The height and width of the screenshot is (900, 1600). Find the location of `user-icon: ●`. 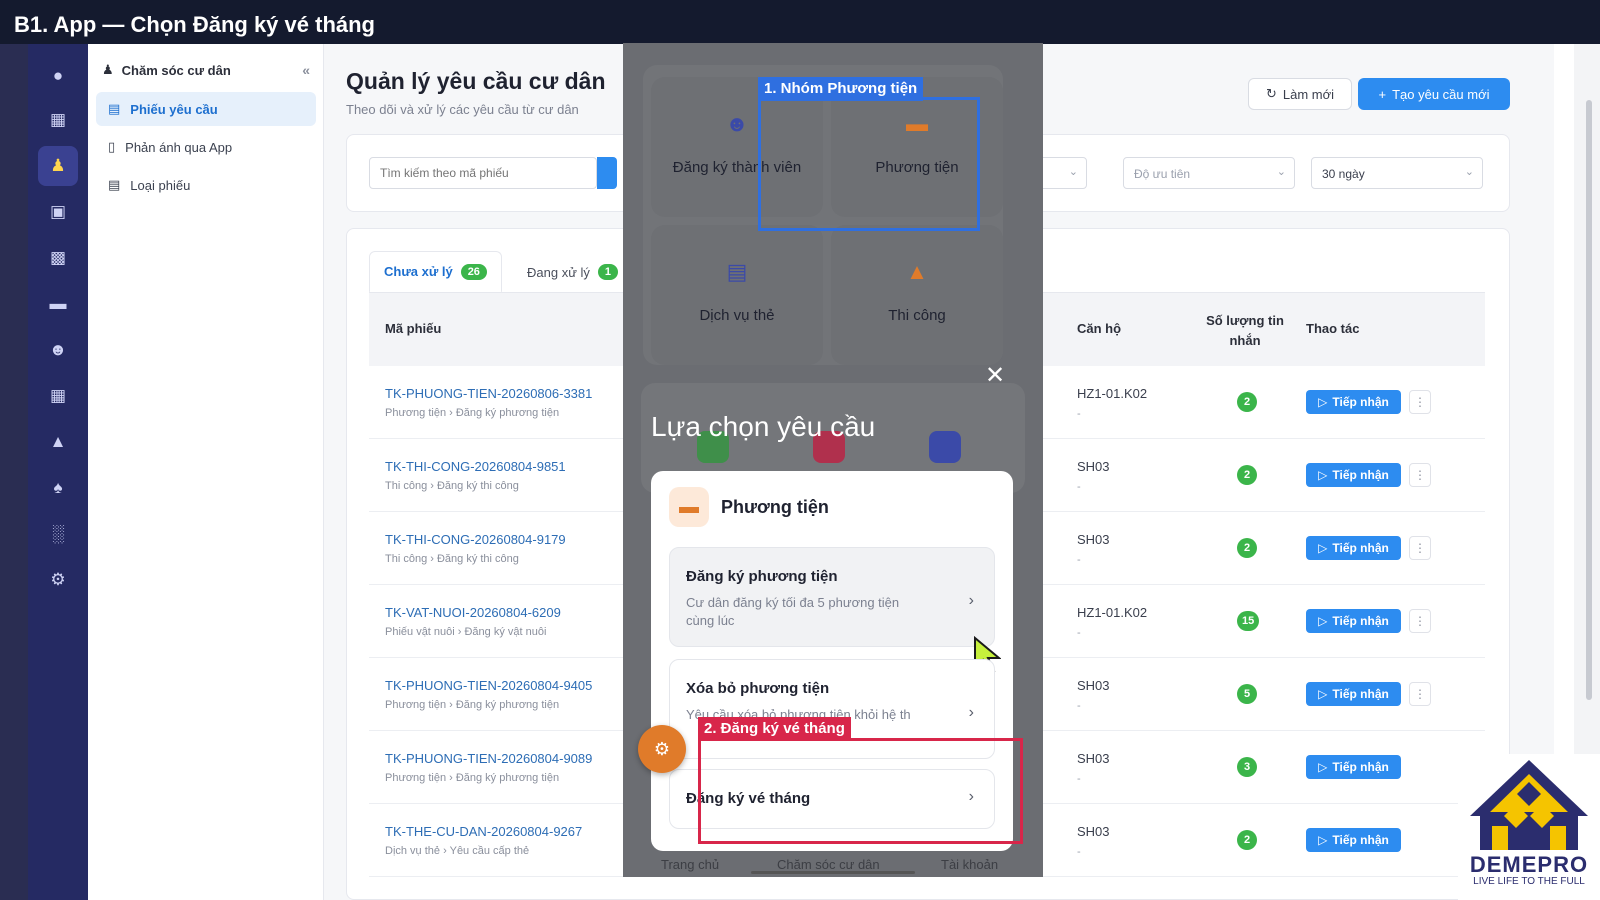

user-icon: ● is located at coordinates (58, 76).